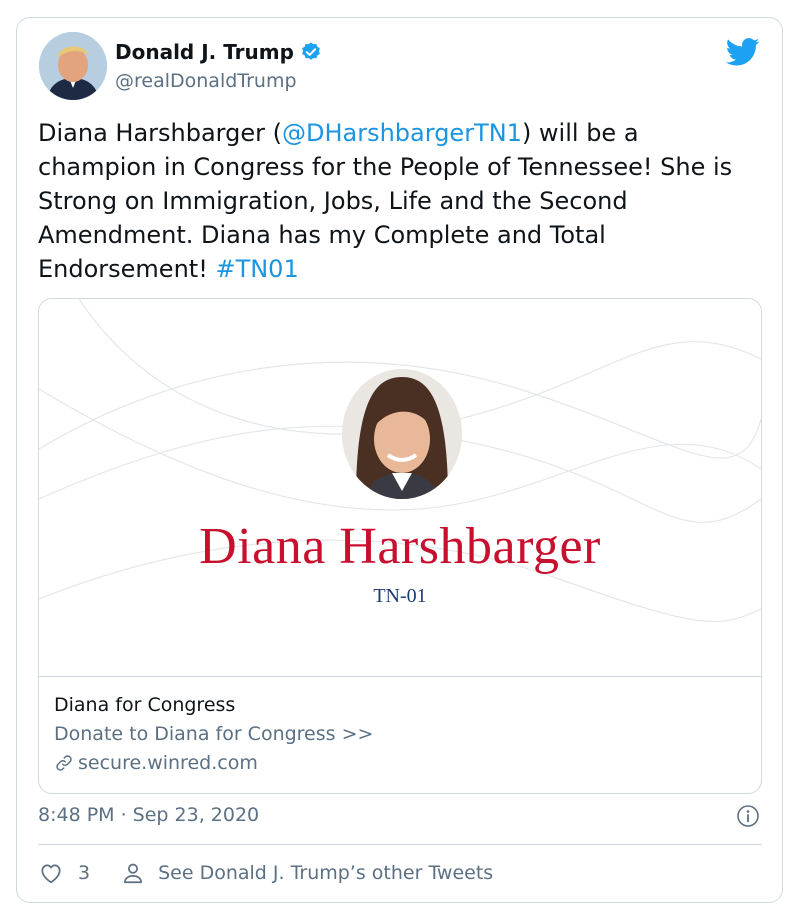 The width and height of the screenshot is (800, 922). What do you see at coordinates (133, 873) in the screenshot?
I see `person-icon` at bounding box center [133, 873].